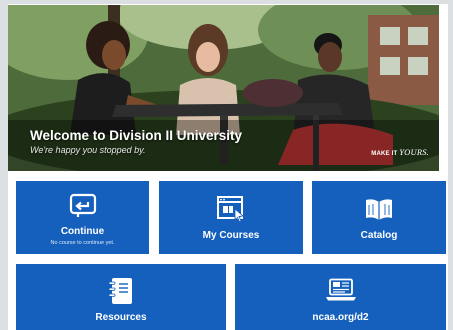 The image size is (453, 330). Describe the element at coordinates (88, 150) in the screenshot. I see `hero-subtitle: We're happy you stopped by.` at that location.